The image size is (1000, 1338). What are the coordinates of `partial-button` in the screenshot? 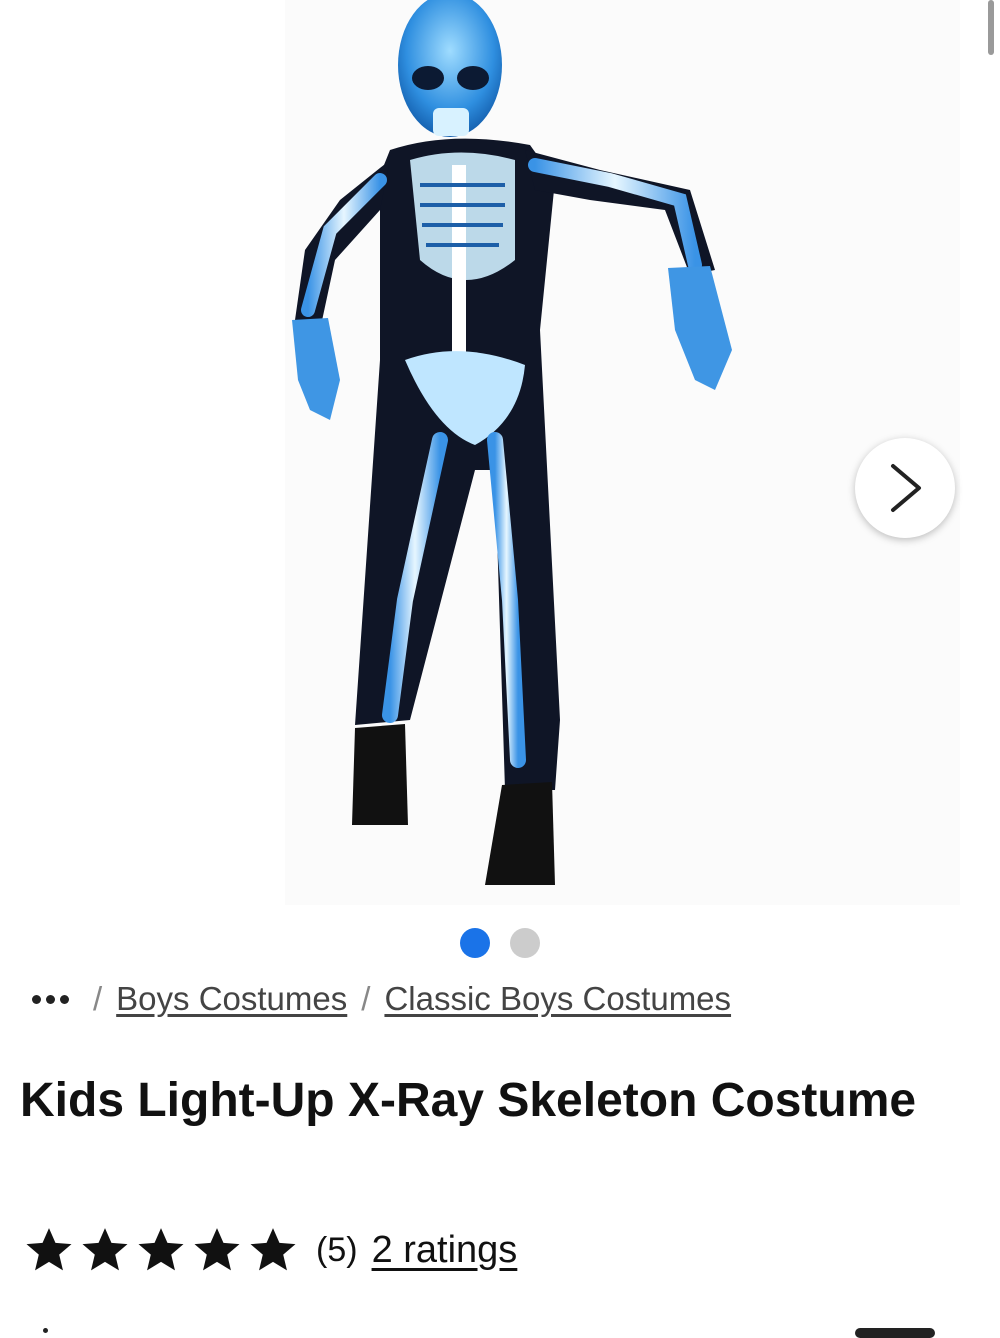 It's located at (895, 1333).